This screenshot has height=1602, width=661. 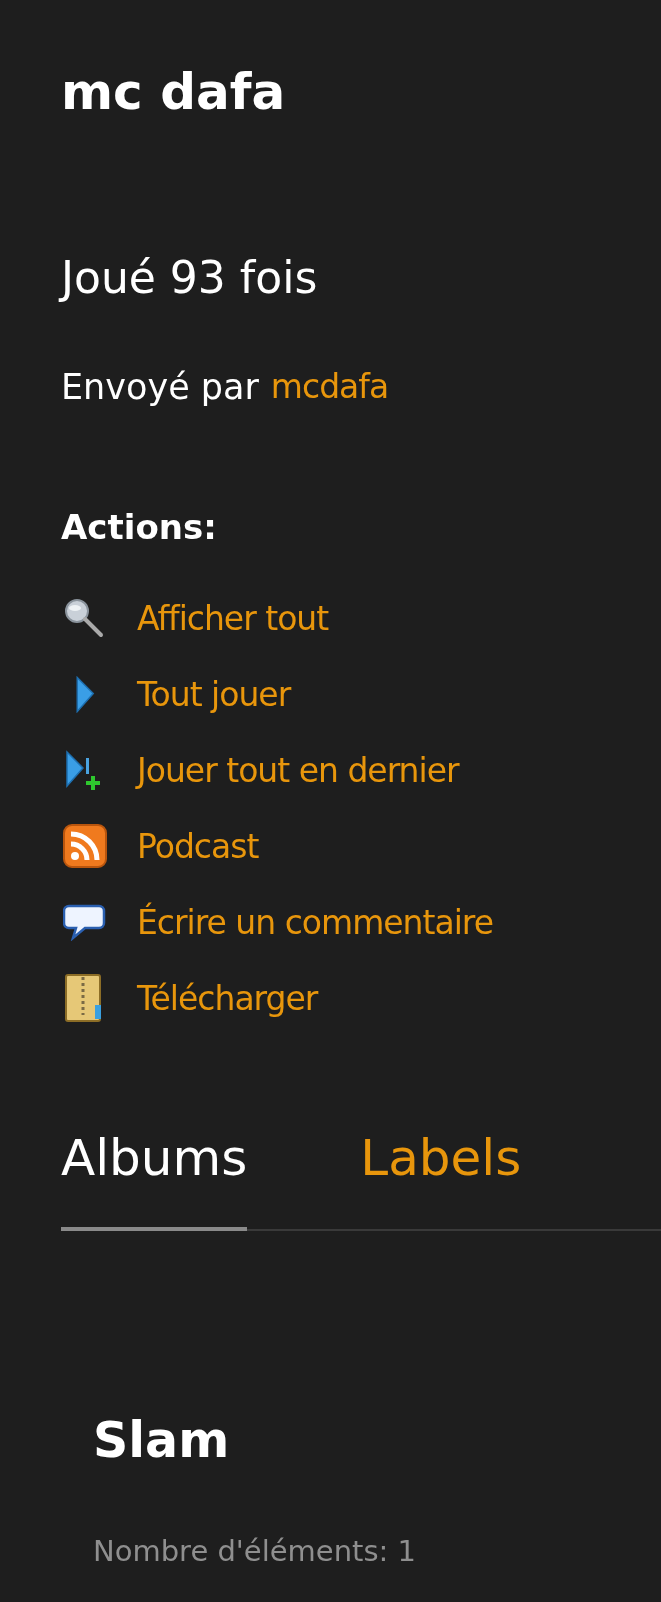 I want to click on speech-bubble-icon, so click(x=85, y=922).